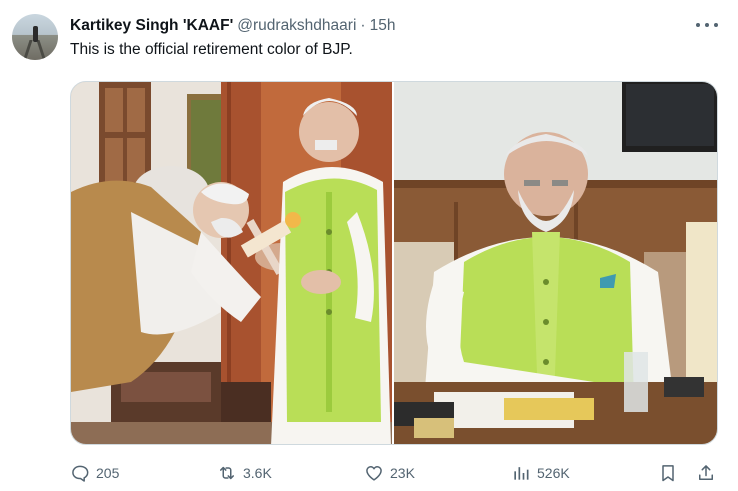 The image size is (738, 491). Describe the element at coordinates (108, 473) in the screenshot. I see `reply-count: 205` at that location.